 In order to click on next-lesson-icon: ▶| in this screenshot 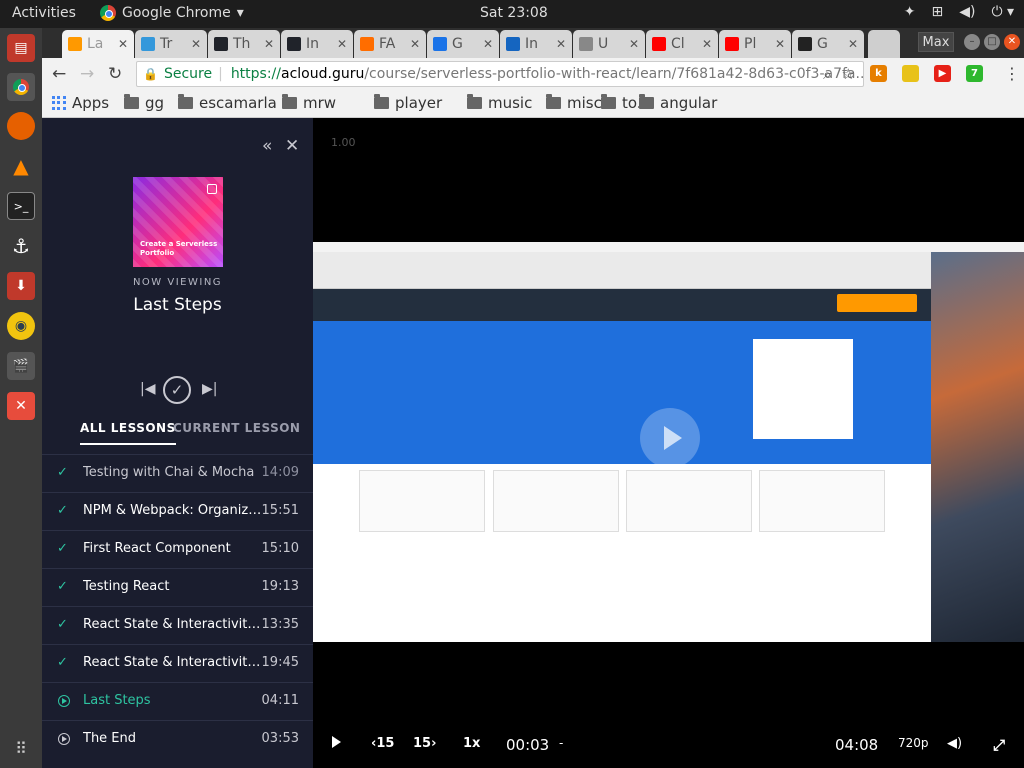, I will do `click(209, 389)`.